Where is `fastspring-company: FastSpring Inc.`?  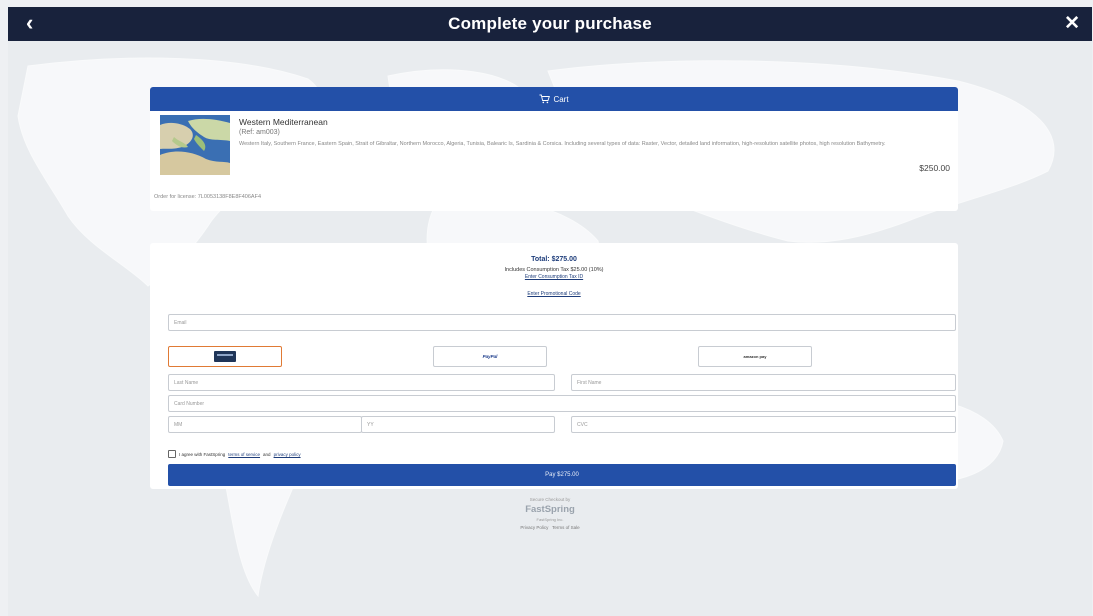
fastspring-company: FastSpring Inc. is located at coordinates (550, 519).